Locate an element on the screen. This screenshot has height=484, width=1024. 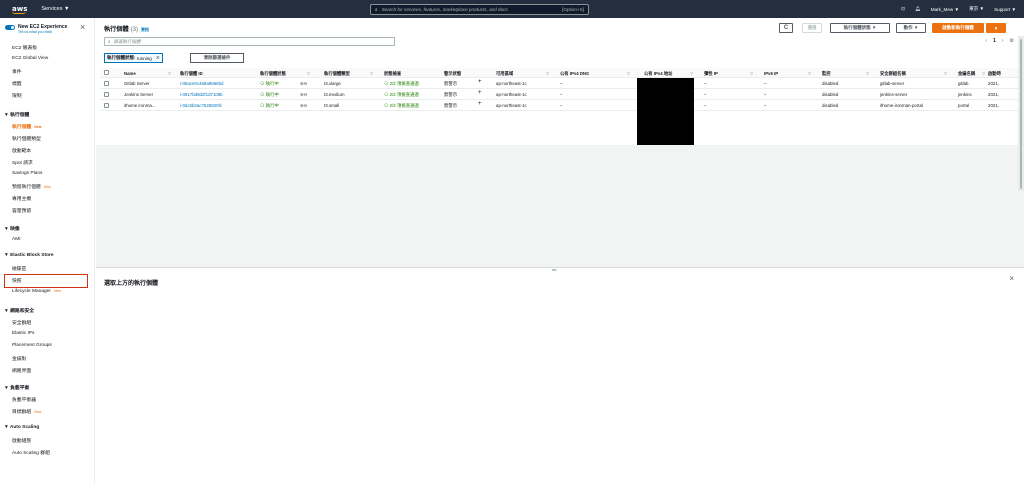
col-status-check: 狀態檢查 is located at coordinates (392, 74).